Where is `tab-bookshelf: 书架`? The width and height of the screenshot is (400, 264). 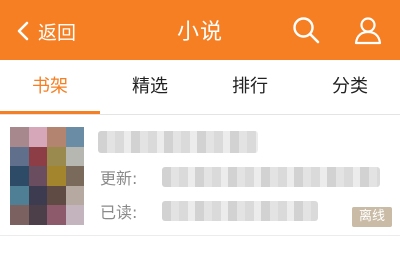
tab-bookshelf: 书架 is located at coordinates (50, 87).